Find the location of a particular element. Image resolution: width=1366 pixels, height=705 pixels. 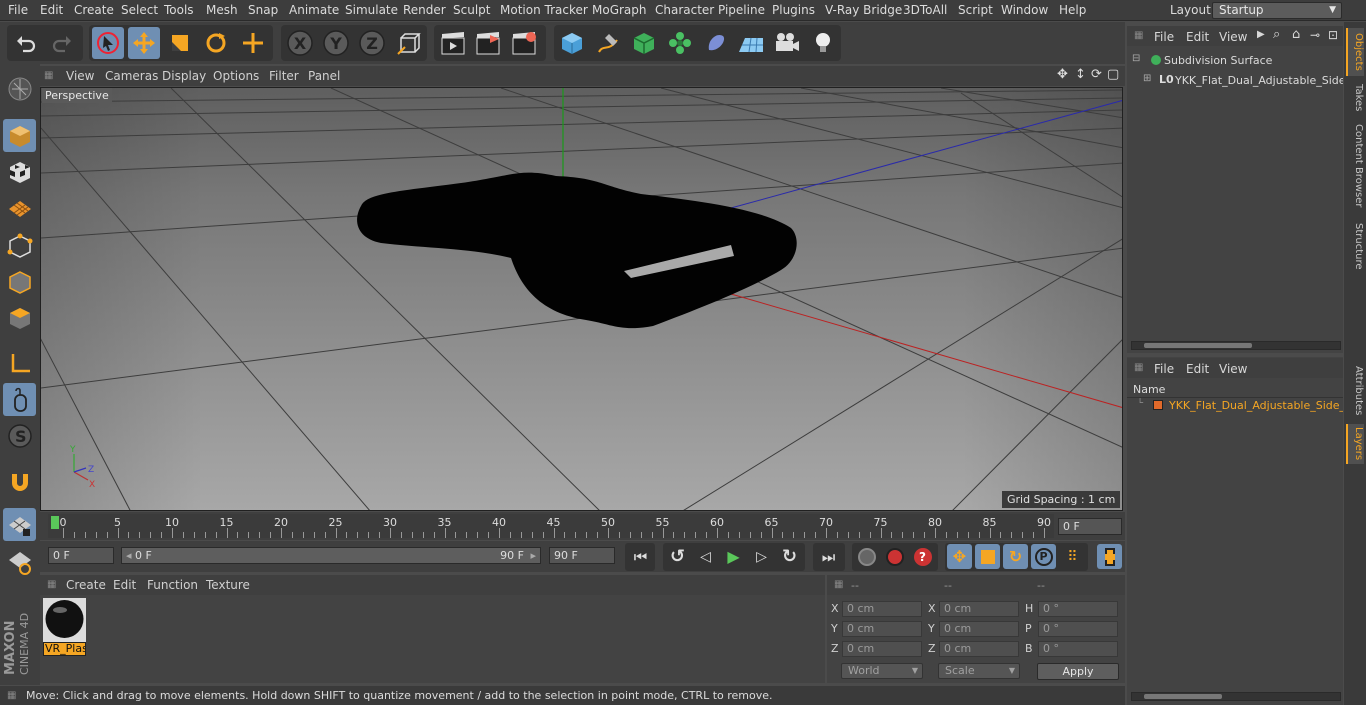

next-frame-button: ▷ is located at coordinates (761, 556).